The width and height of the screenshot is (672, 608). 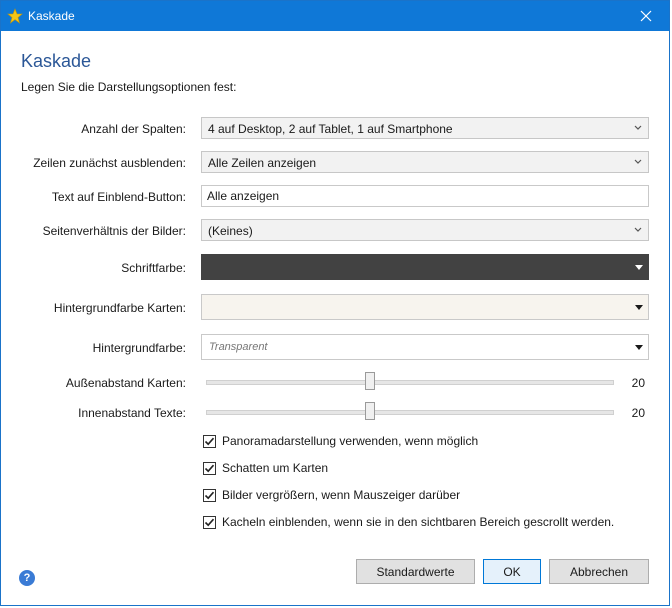 What do you see at coordinates (638, 413) in the screenshot?
I see `text-padding-value: 20` at bounding box center [638, 413].